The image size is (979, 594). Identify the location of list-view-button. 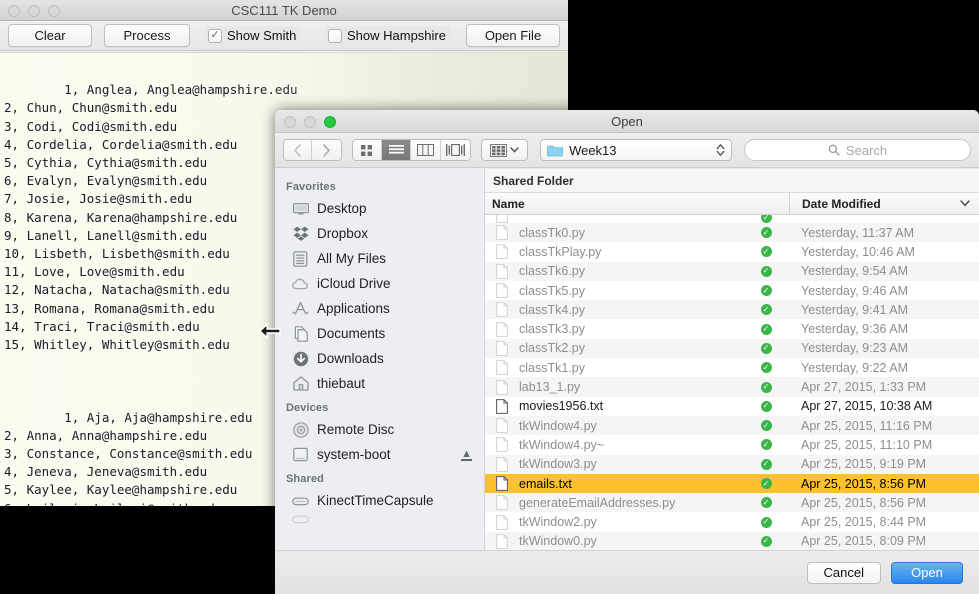
(397, 150).